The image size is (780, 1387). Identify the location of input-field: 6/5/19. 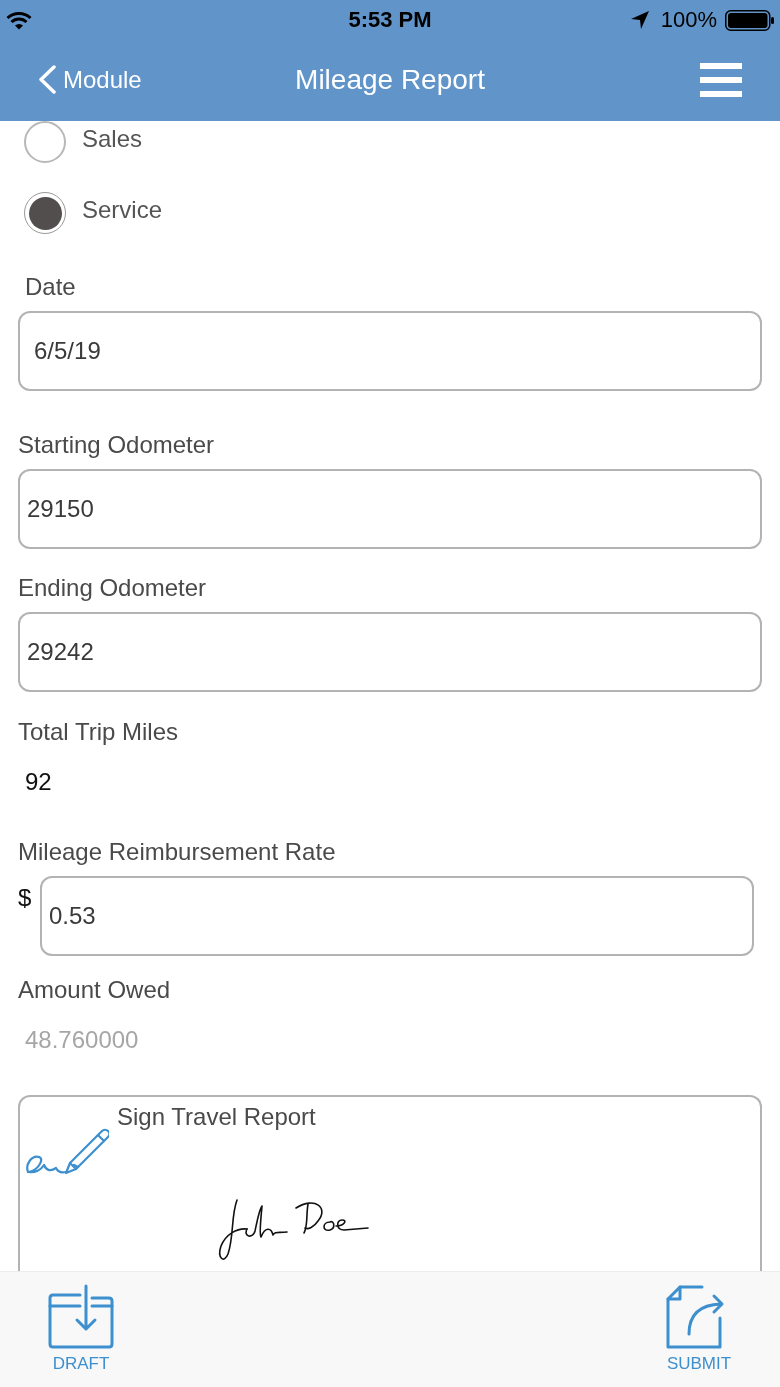
(390, 351).